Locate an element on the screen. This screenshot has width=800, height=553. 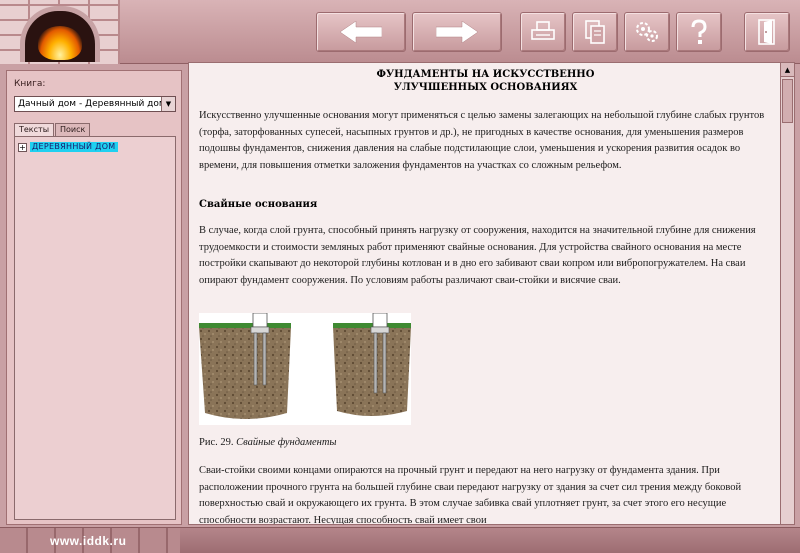
tab-search: Поиск is located at coordinates (73, 130).